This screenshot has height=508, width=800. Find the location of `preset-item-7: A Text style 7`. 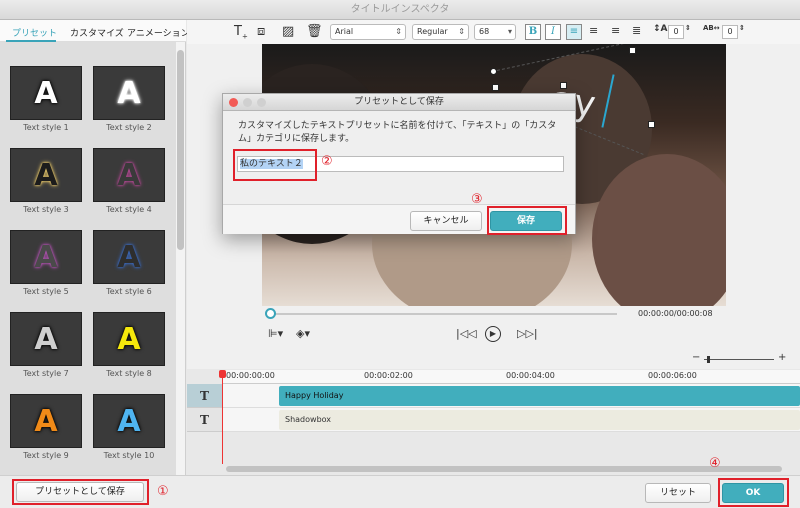

preset-item-7: A Text style 7 is located at coordinates (46, 345).